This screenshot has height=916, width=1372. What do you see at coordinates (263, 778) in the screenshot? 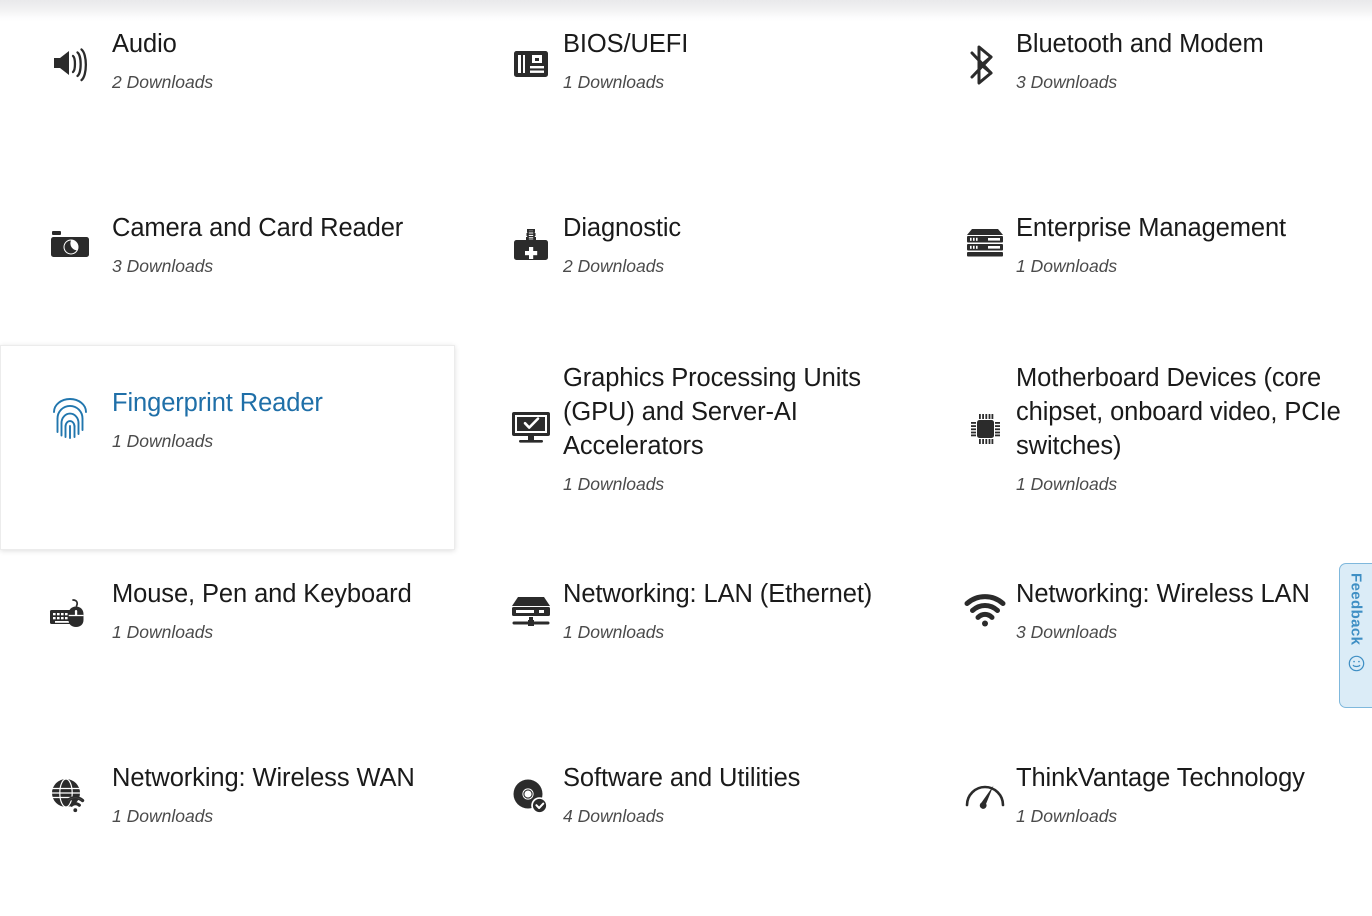
I see `category-title: Networking: Wireless WAN` at bounding box center [263, 778].